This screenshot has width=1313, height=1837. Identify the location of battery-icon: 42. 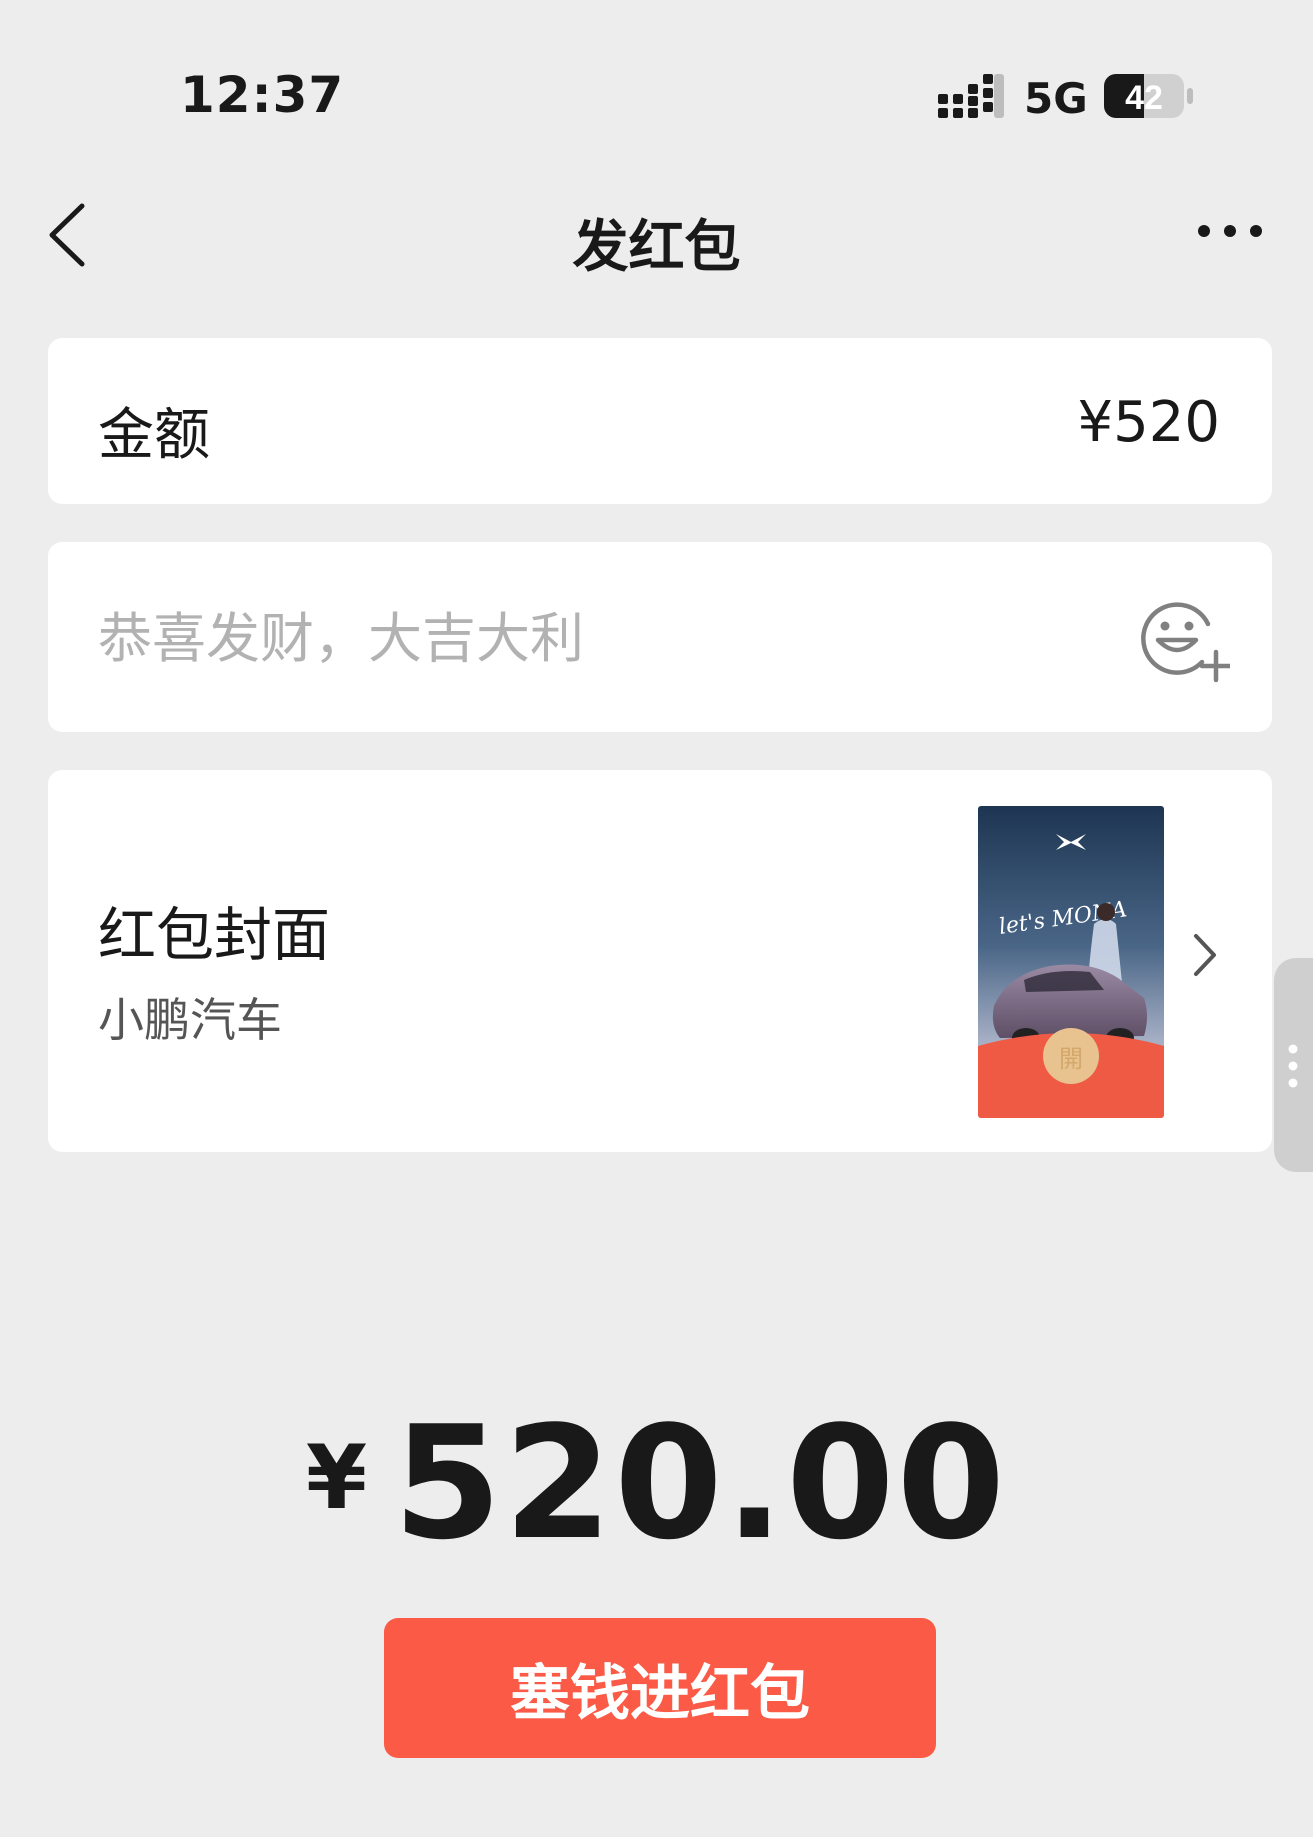
(1148, 96).